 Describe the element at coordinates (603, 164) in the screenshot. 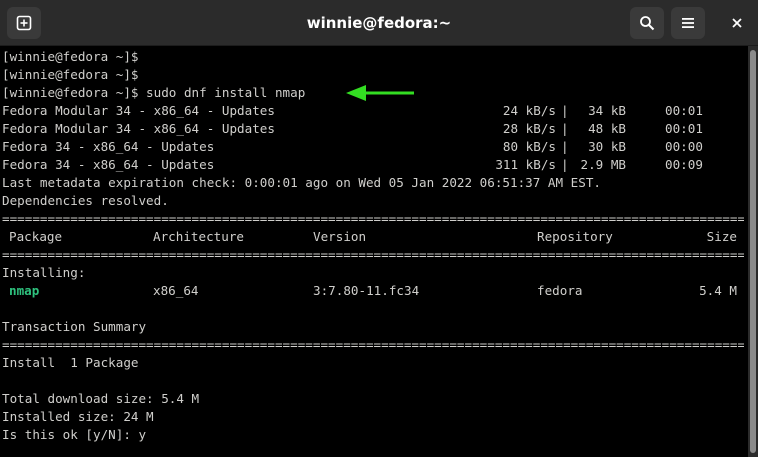

I see `repo-size: 2.9 MB` at that location.